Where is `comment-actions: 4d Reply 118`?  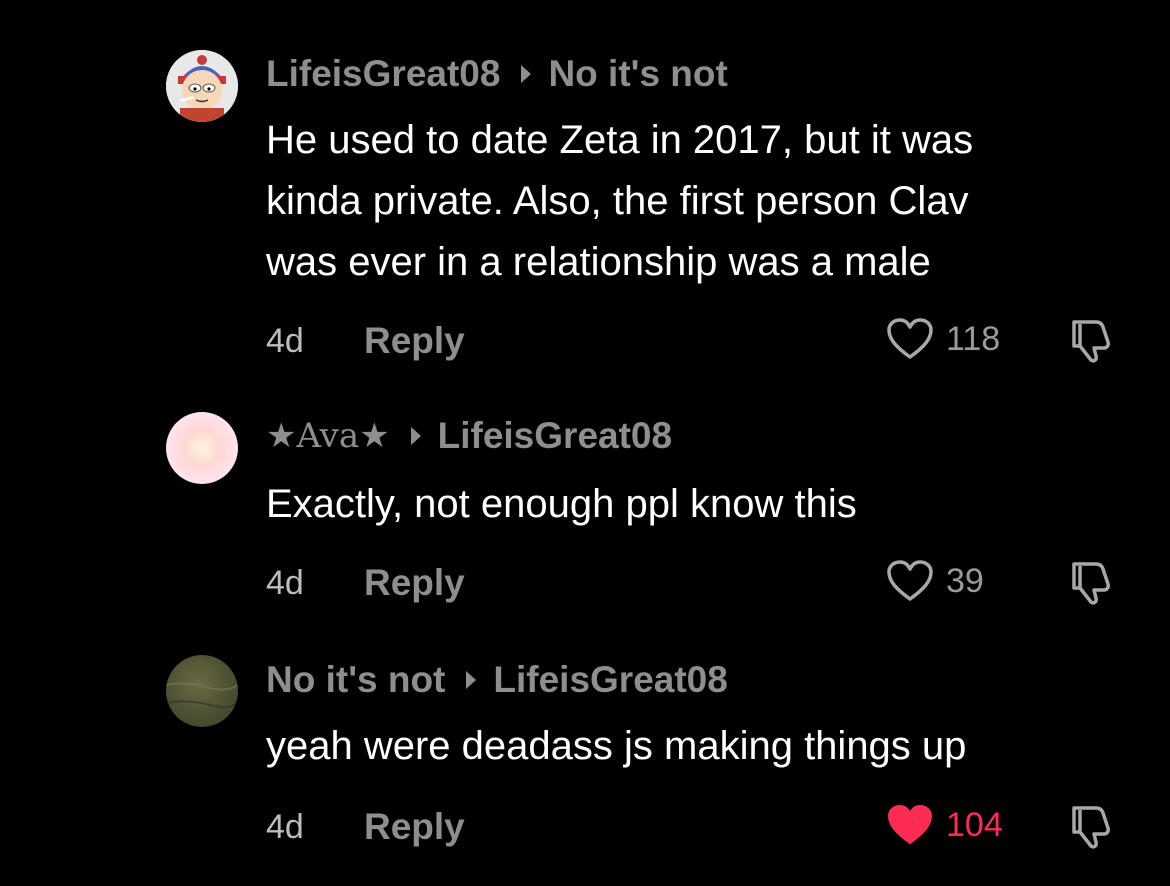
comment-actions: 4d Reply 118 is located at coordinates (696, 339).